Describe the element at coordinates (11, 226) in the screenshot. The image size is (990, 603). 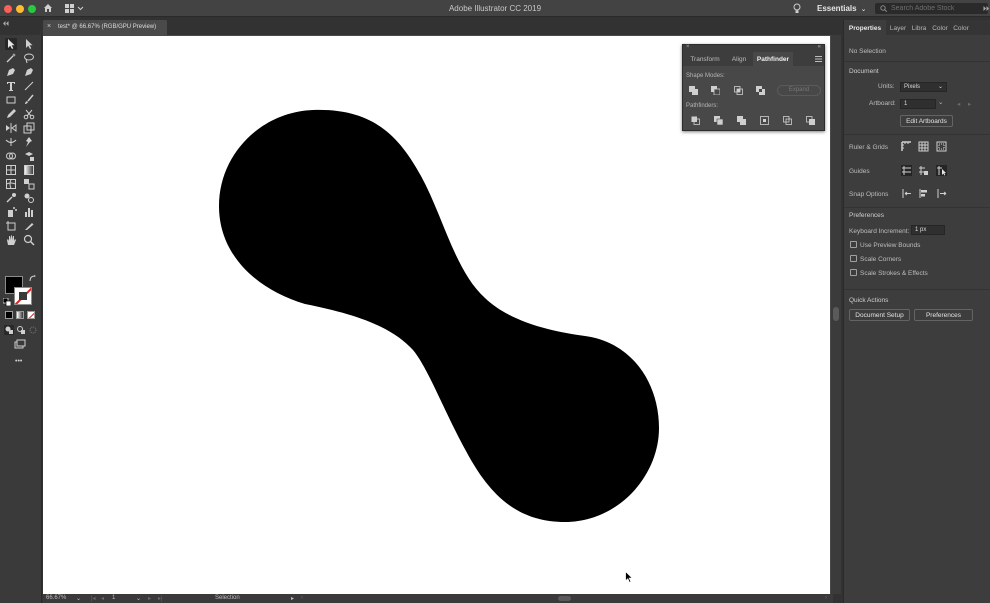
I see `artboard-tool` at that location.